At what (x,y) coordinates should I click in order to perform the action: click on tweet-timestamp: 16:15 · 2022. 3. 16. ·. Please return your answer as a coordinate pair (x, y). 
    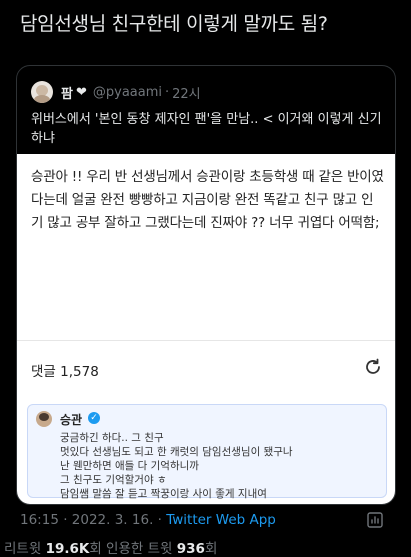
    Looking at the image, I should click on (93, 520).